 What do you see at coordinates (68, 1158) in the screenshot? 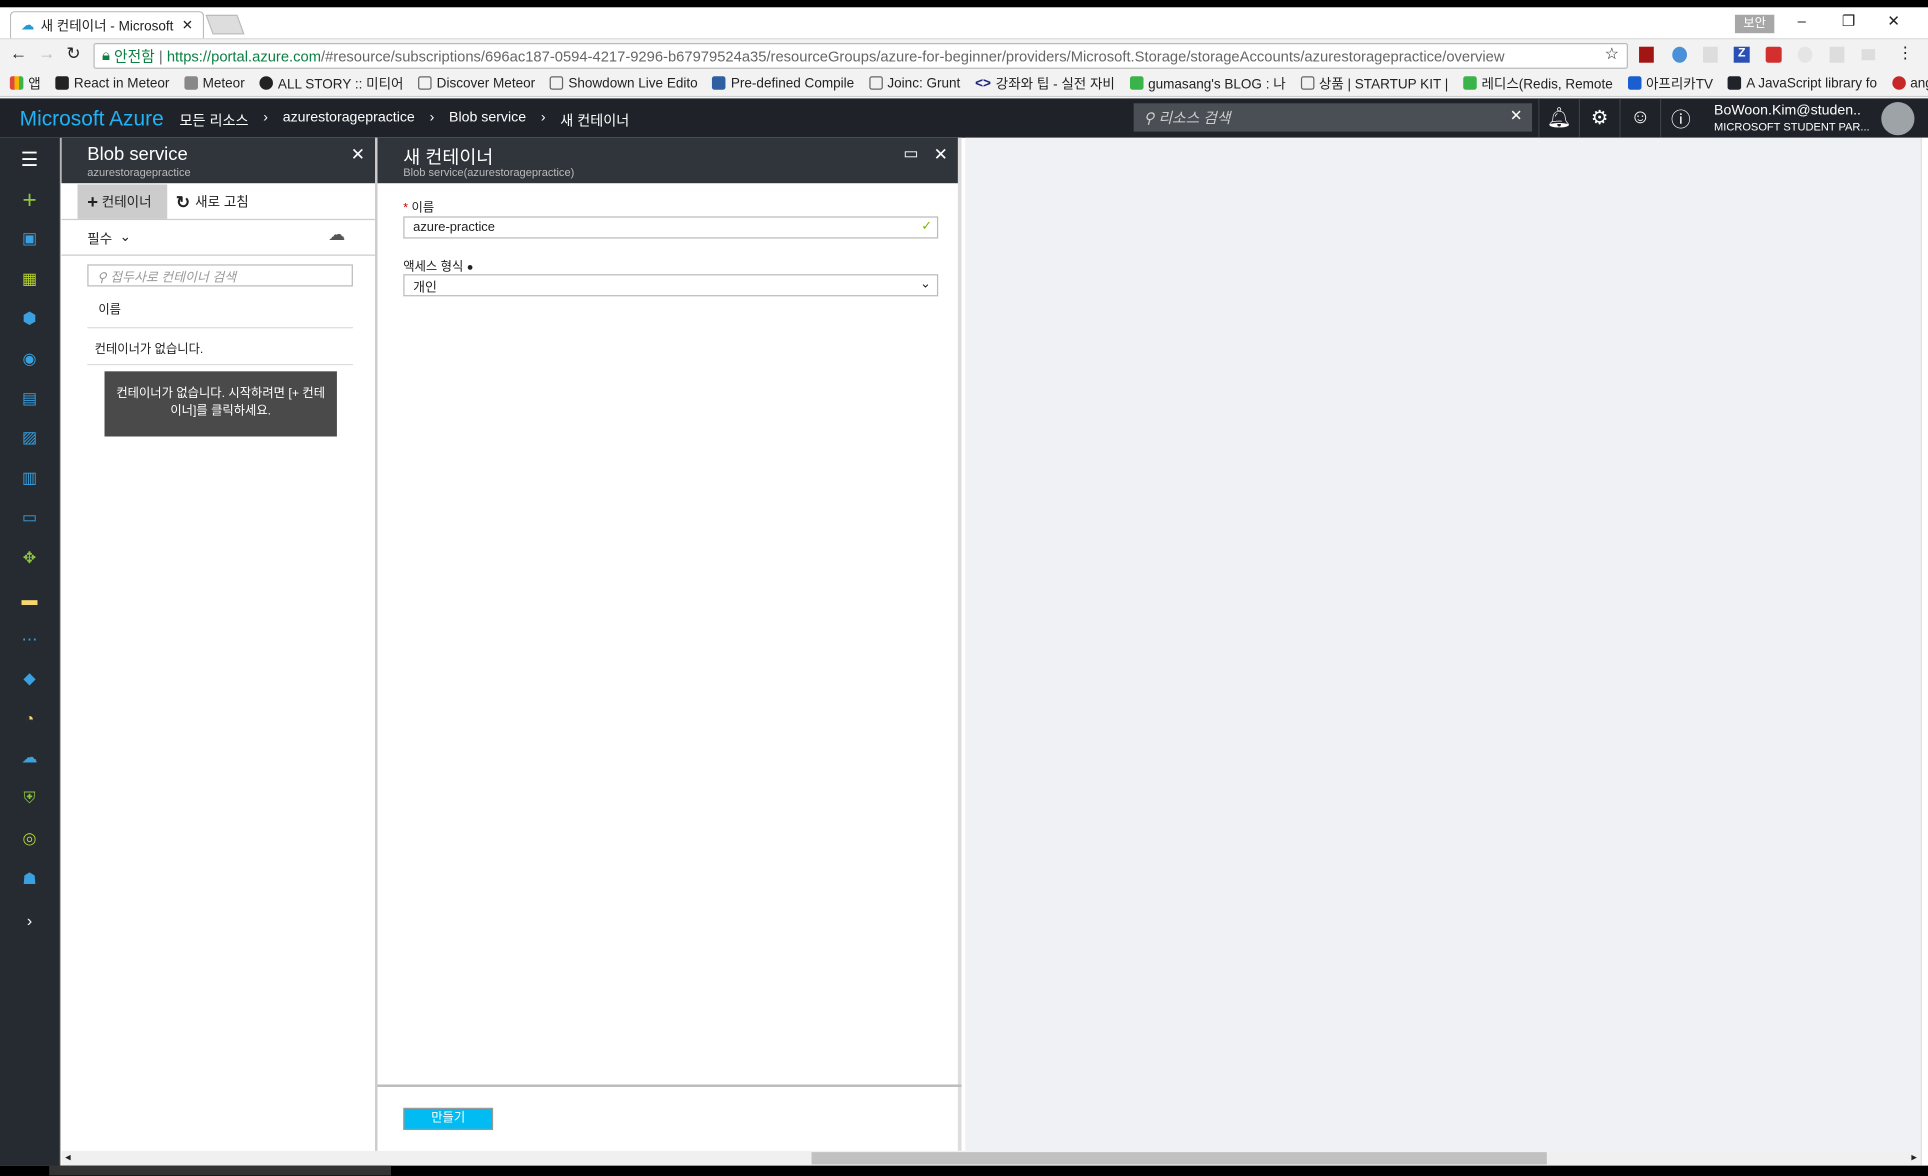
I see `scroll-left-icon: ◂` at bounding box center [68, 1158].